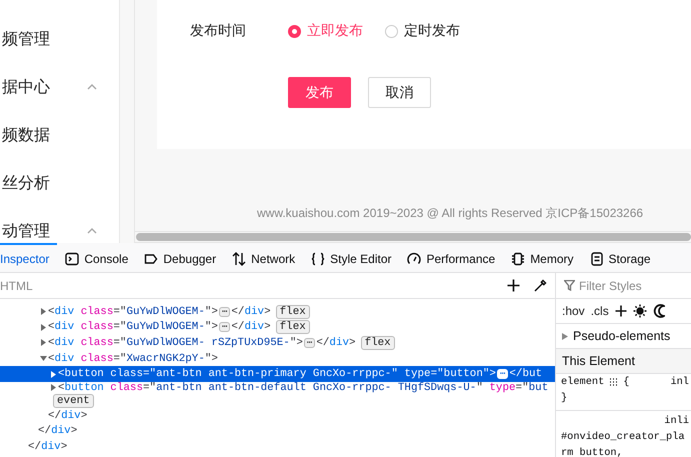 The height and width of the screenshot is (457, 691). What do you see at coordinates (59, 183) in the screenshot?
I see `sidebar-item: 丝分析` at bounding box center [59, 183].